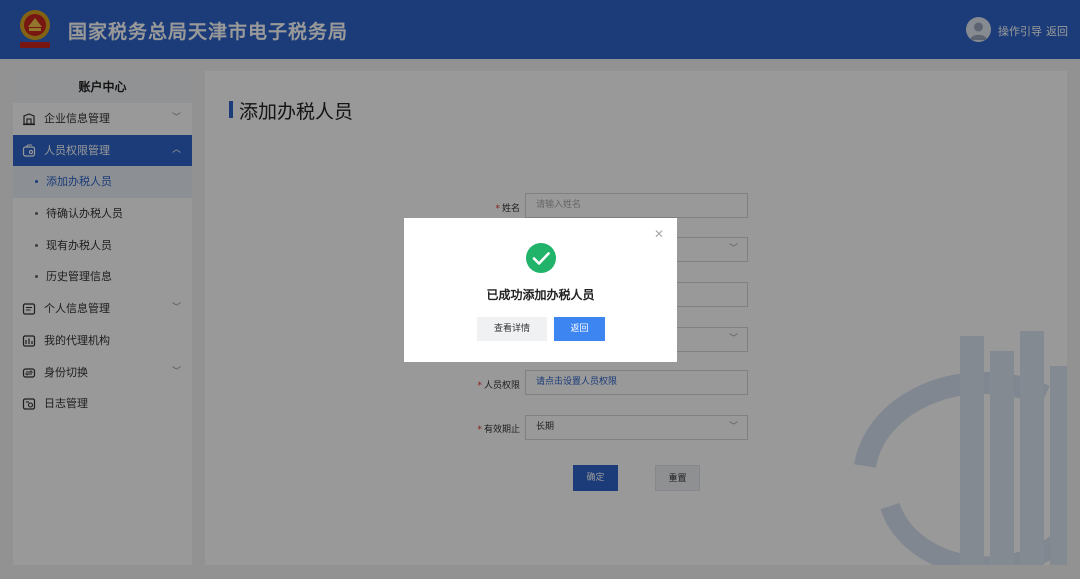 Image resolution: width=1080 pixels, height=579 pixels. What do you see at coordinates (540, 295) in the screenshot?
I see `dialog-message: 已成功添加办税人员` at bounding box center [540, 295].